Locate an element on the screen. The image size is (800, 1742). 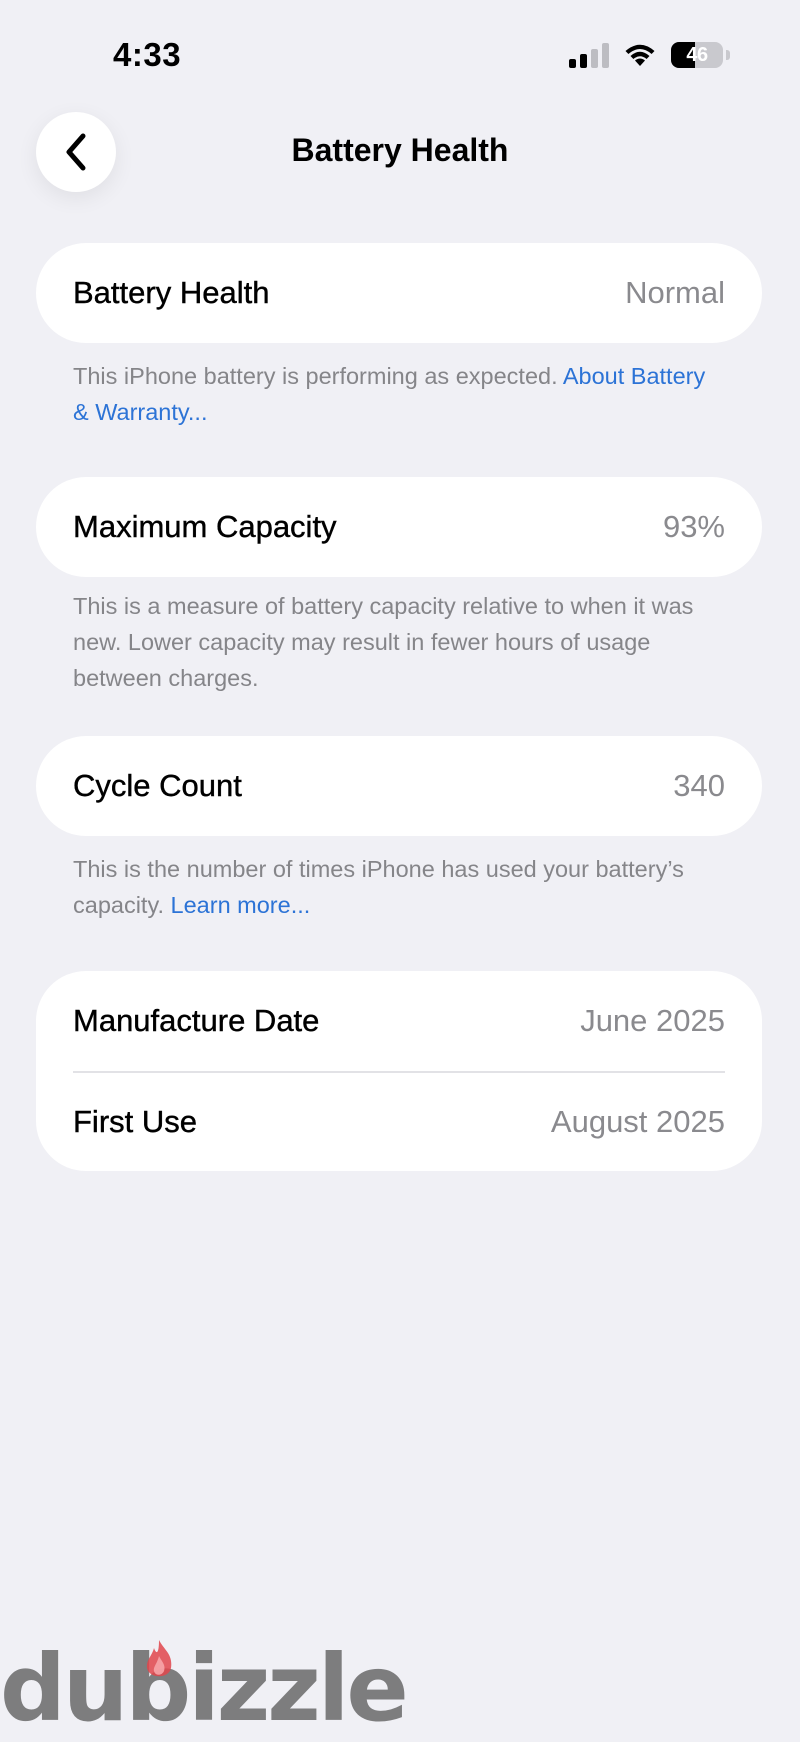
maximum-capacity-value: 93% is located at coordinates (693, 526).